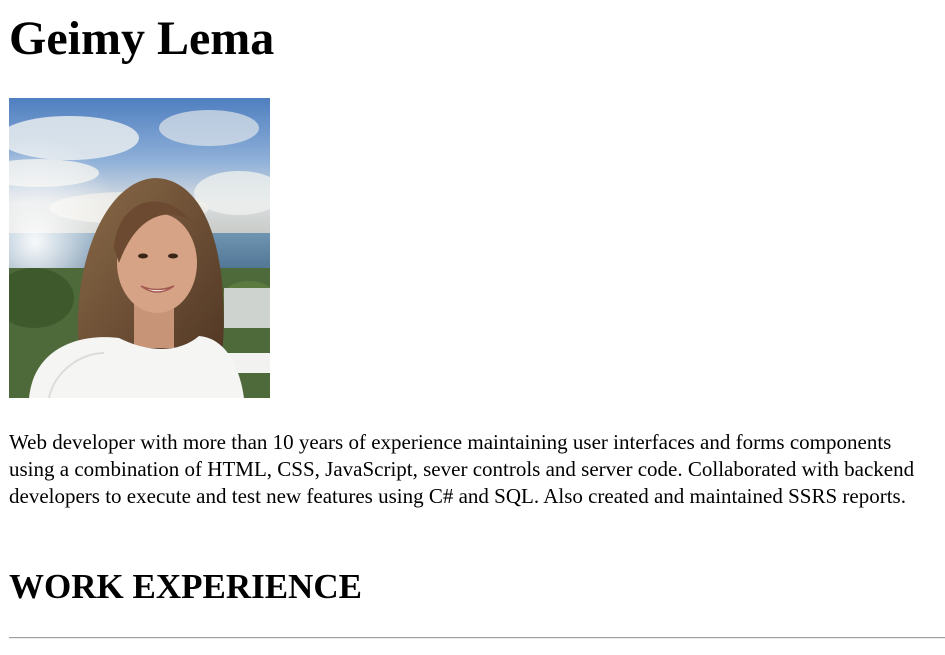 Image resolution: width=945 pixels, height=655 pixels. I want to click on work-experience-heading: WORK EXPERIENCE, so click(185, 586).